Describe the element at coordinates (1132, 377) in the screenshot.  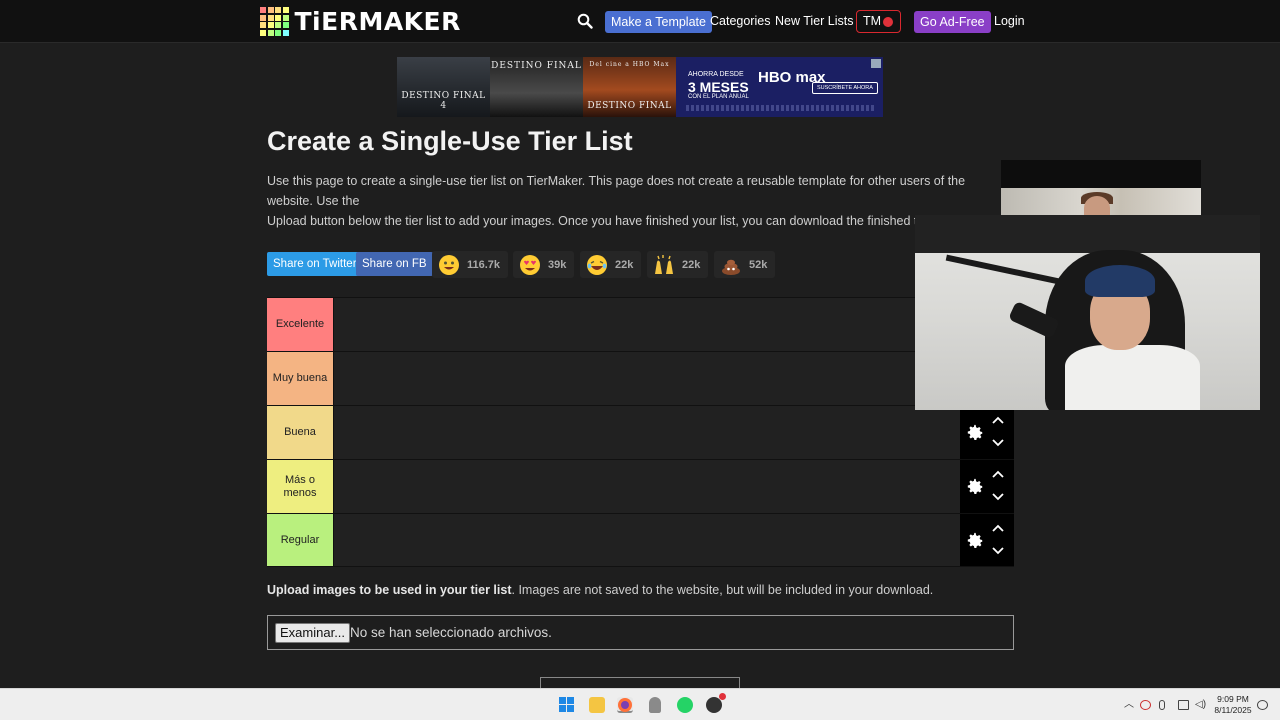
I see `webcam-person-shirt` at that location.